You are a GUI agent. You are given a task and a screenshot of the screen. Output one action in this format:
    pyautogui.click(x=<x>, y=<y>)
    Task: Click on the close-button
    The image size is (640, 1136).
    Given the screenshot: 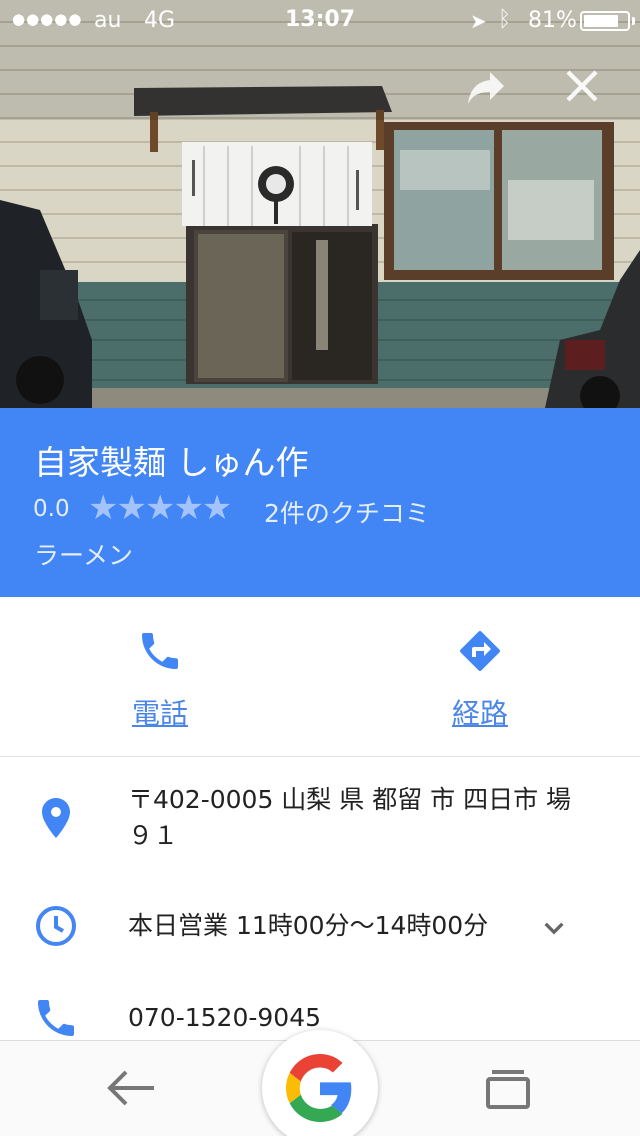 What is the action you would take?
    pyautogui.click(x=582, y=86)
    